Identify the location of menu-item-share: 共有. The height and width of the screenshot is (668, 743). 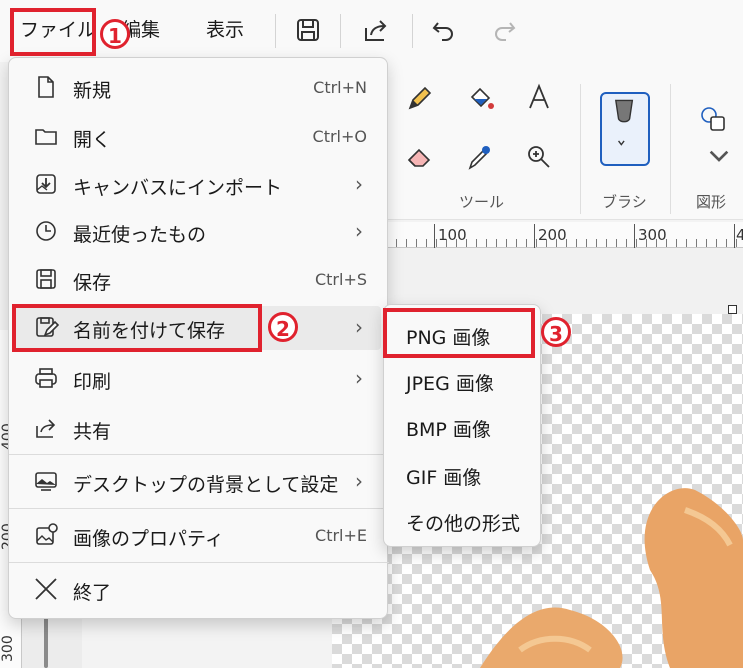
(198, 429).